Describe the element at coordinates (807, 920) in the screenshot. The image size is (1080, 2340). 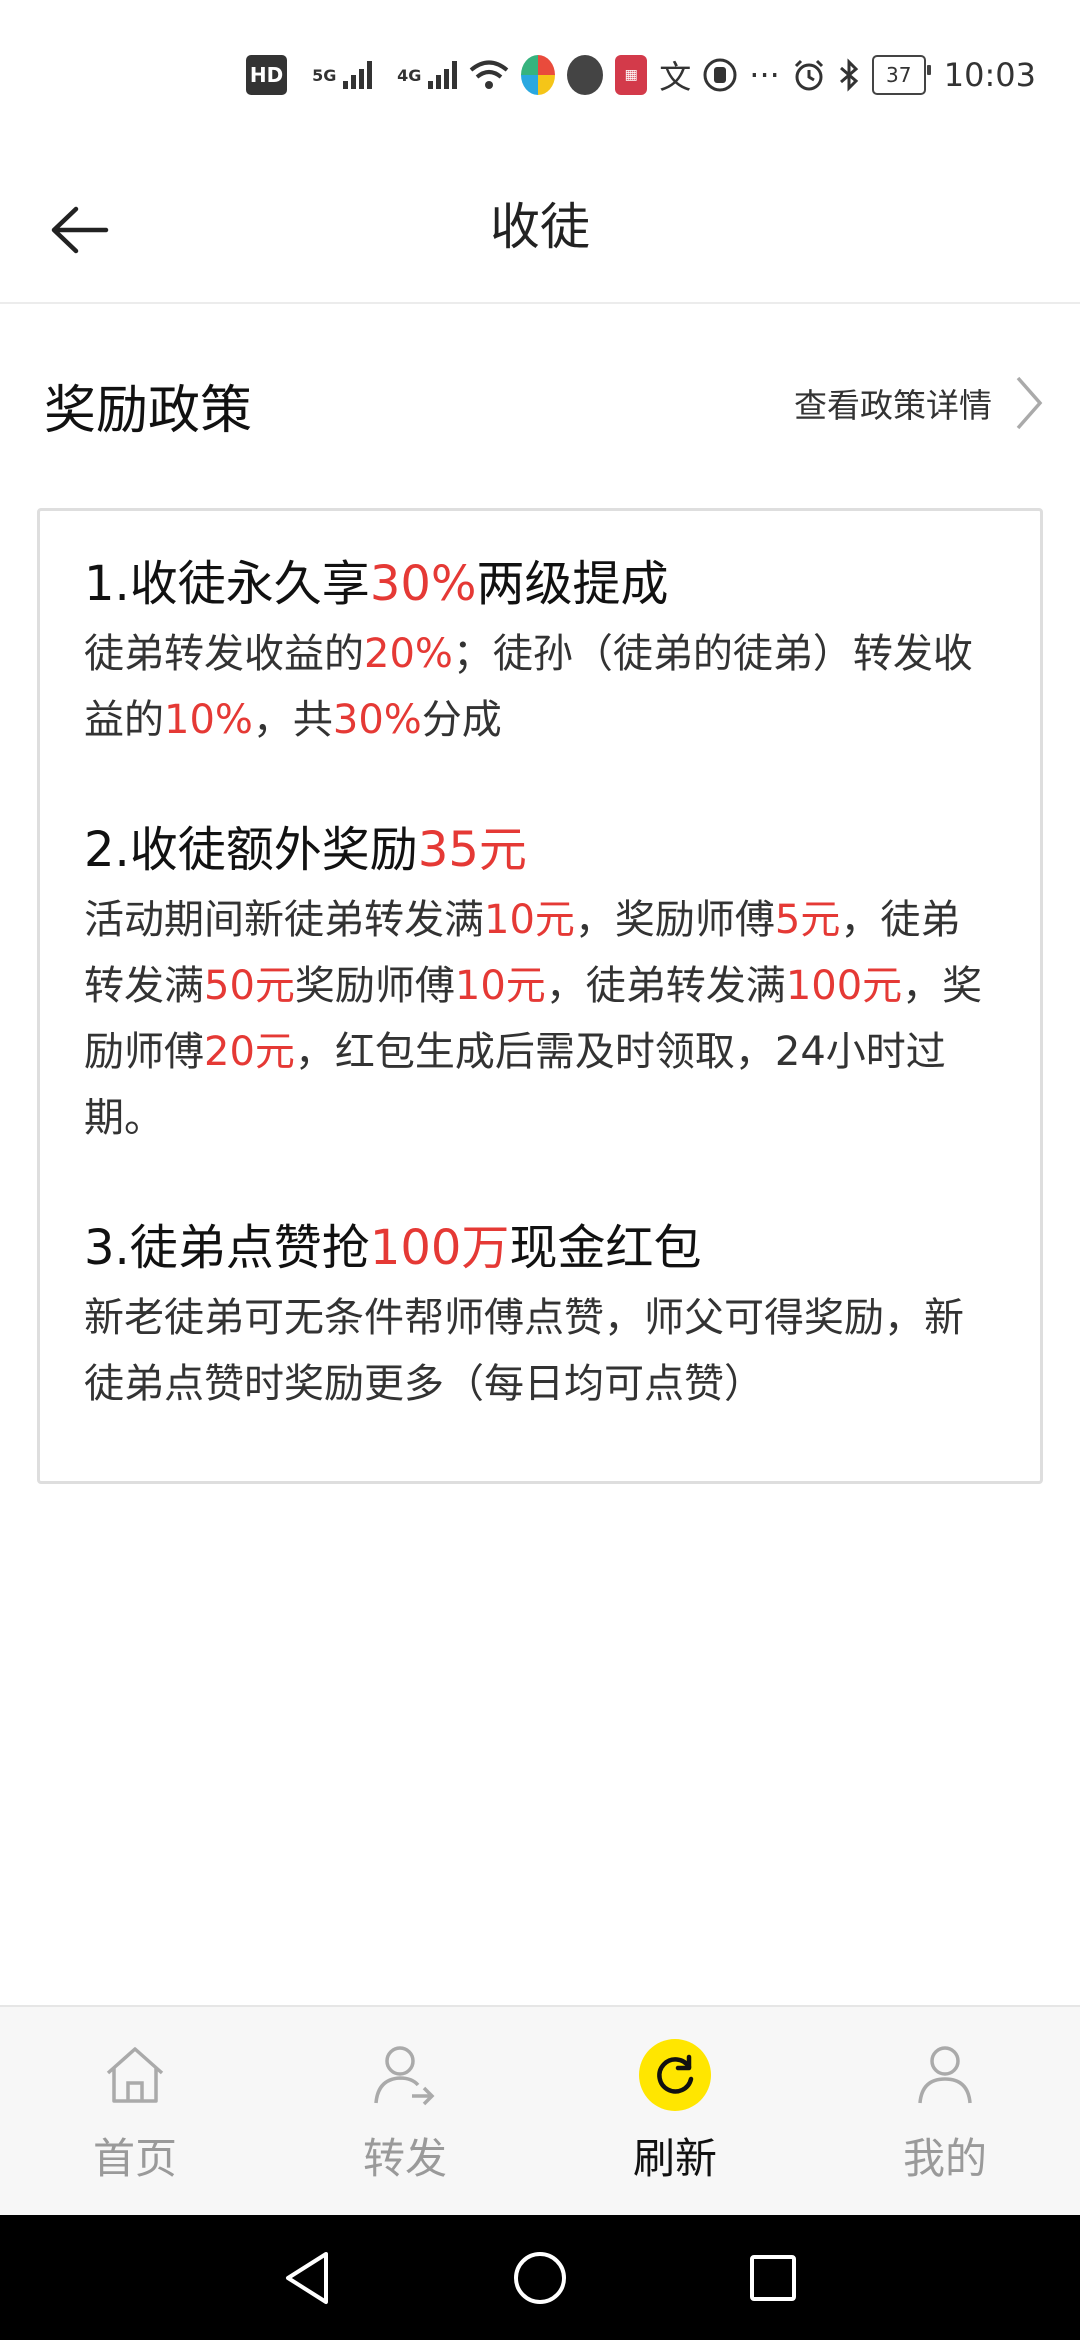
I see `body-highlight: 5元` at that location.